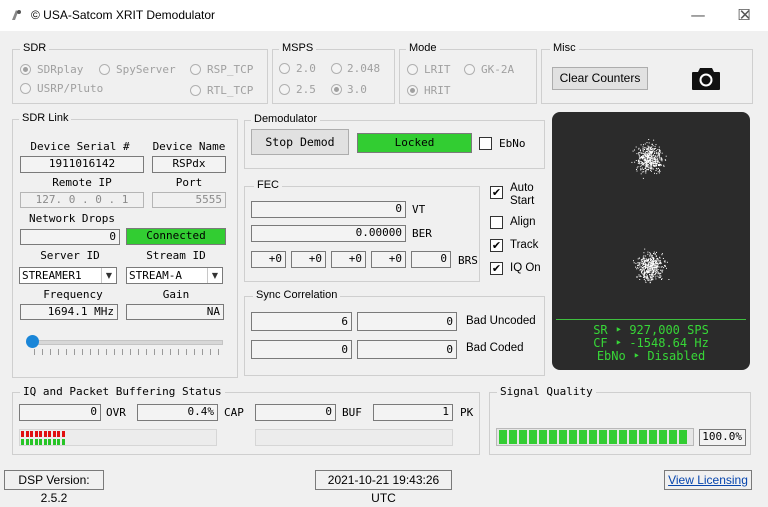 Image resolution: width=768 pixels, height=507 pixels. I want to click on iq-on-checkbox: ✔, so click(496, 268).